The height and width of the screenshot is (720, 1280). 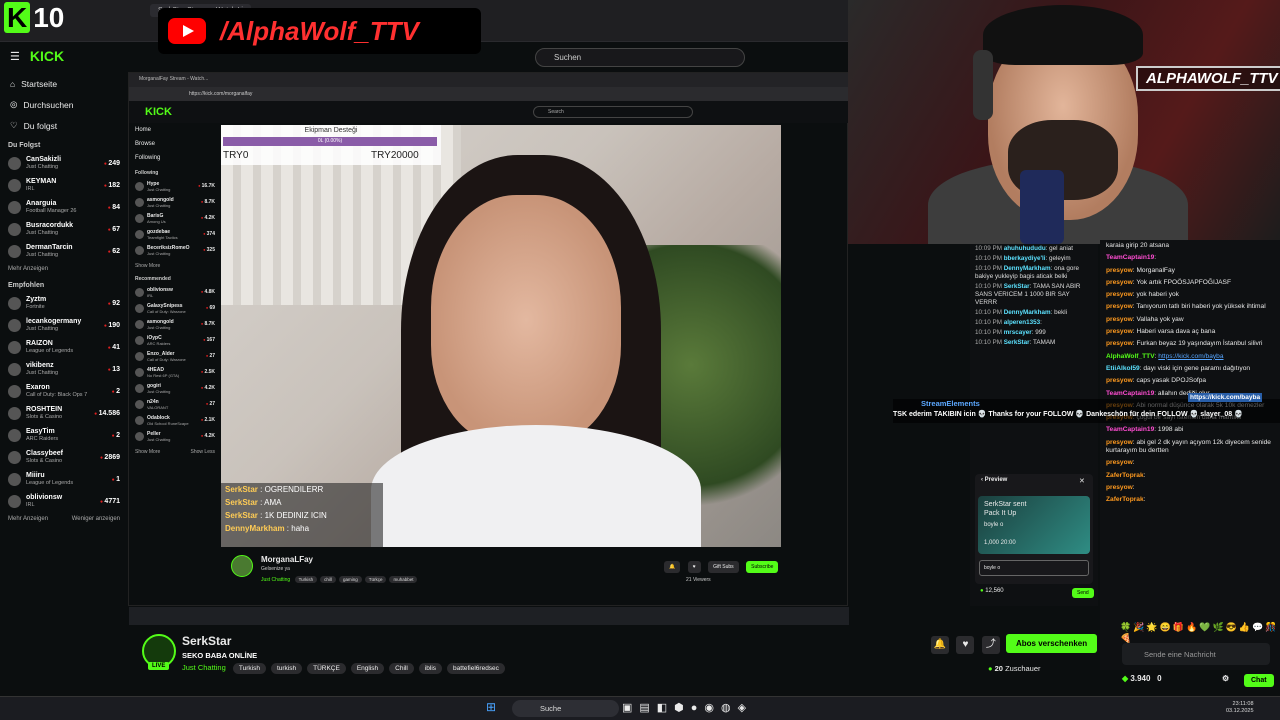 I want to click on inner-subscribe-button: Subscribe, so click(x=762, y=567).